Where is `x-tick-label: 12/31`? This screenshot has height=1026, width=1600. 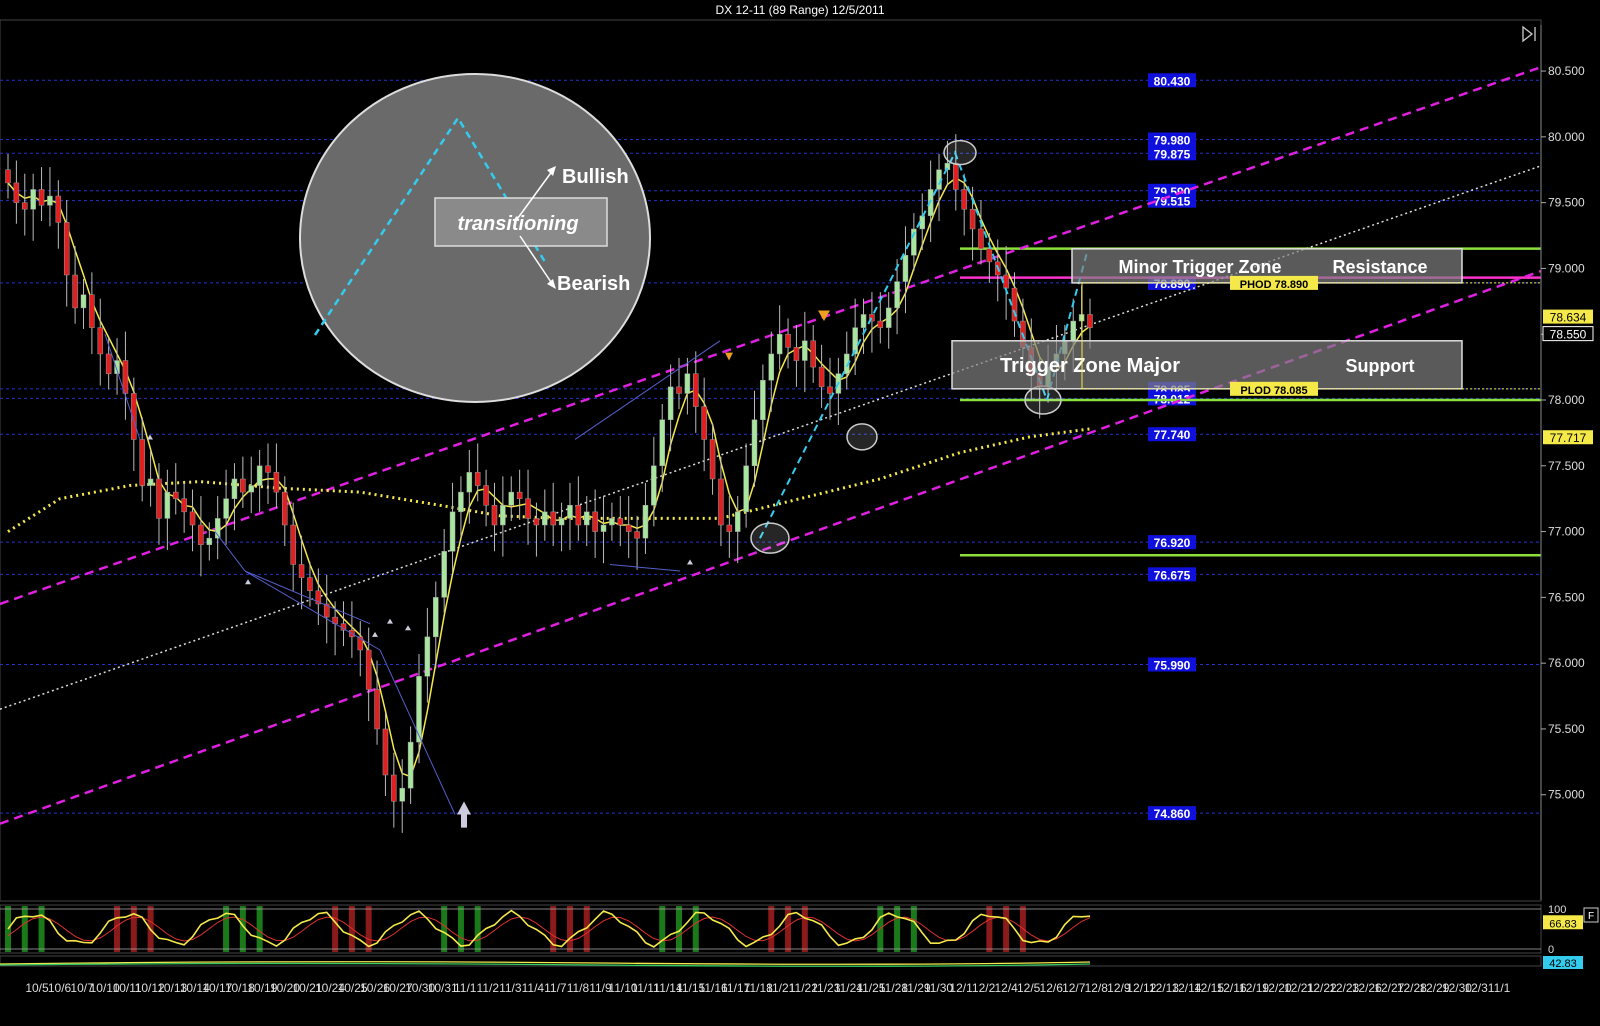 x-tick-label: 12/31 is located at coordinates (1479, 988).